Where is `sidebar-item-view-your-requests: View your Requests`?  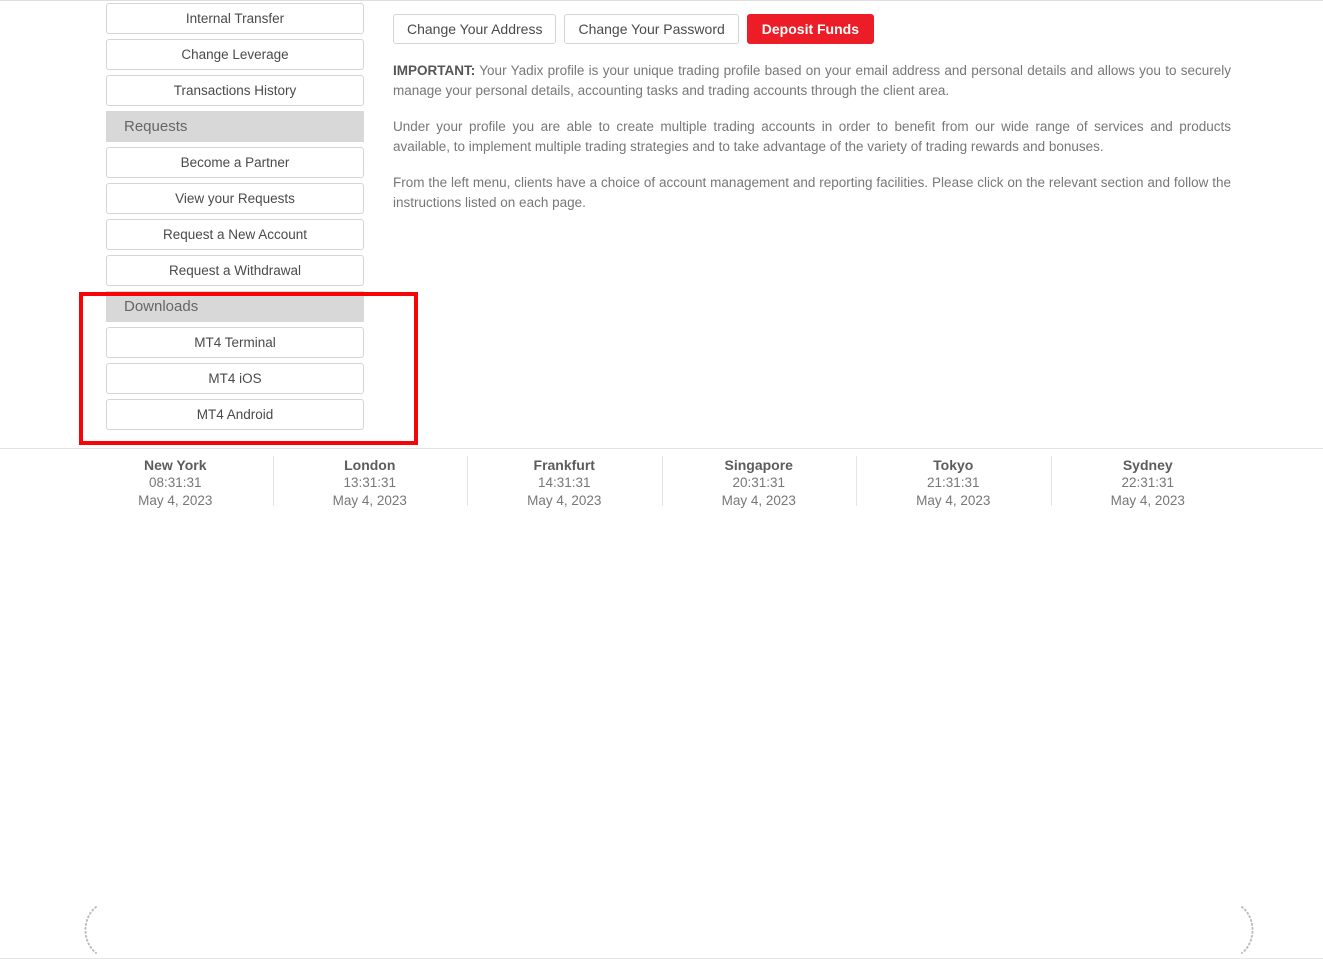 sidebar-item-view-your-requests: View your Requests is located at coordinates (235, 198).